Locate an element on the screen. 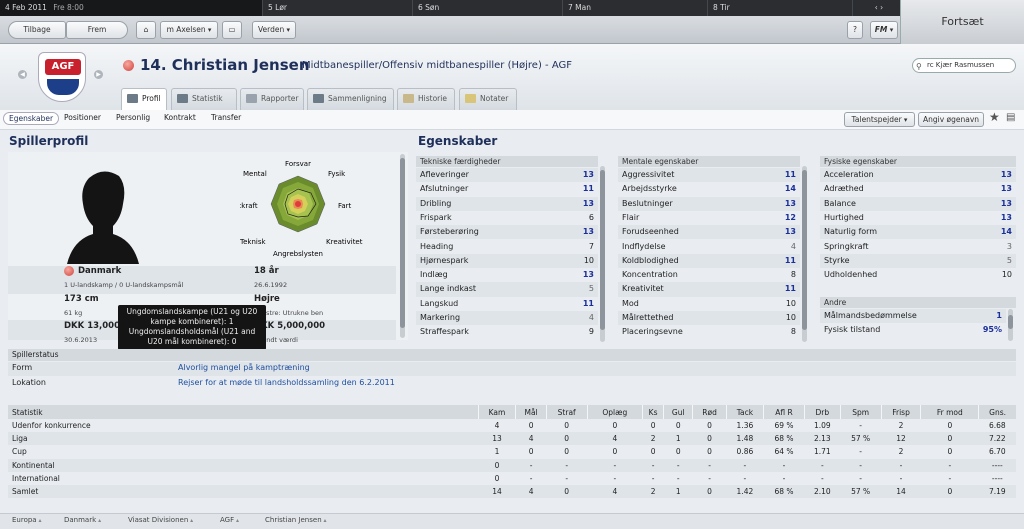 The width and height of the screenshot is (1024, 529). subtab-egenskaber: Egenskaber is located at coordinates (31, 118).